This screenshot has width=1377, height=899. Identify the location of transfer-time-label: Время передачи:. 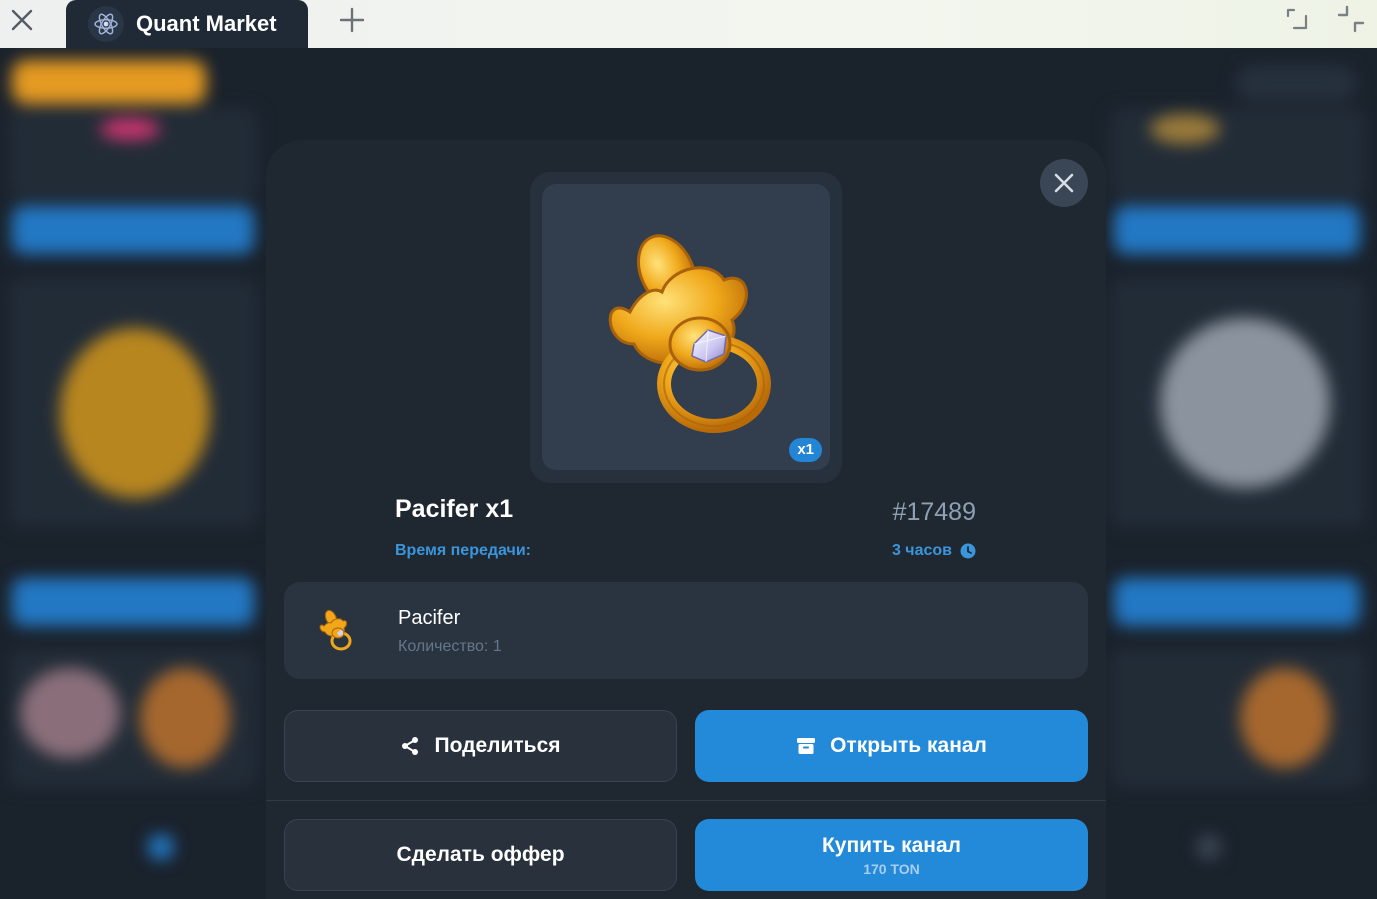
(463, 550).